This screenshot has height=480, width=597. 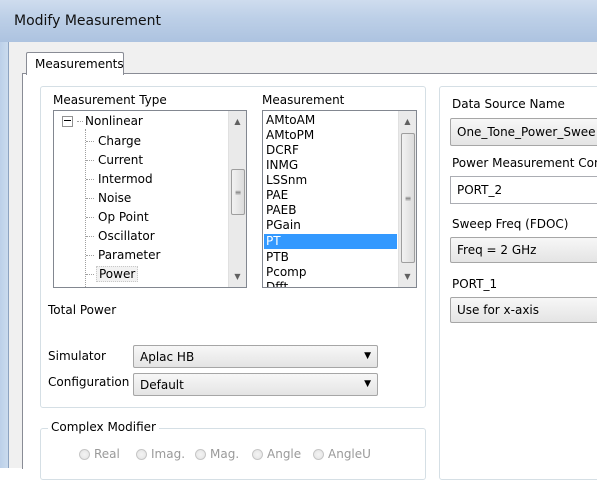 What do you see at coordinates (82, 310) in the screenshot?
I see `measurement-description: Total Power` at bounding box center [82, 310].